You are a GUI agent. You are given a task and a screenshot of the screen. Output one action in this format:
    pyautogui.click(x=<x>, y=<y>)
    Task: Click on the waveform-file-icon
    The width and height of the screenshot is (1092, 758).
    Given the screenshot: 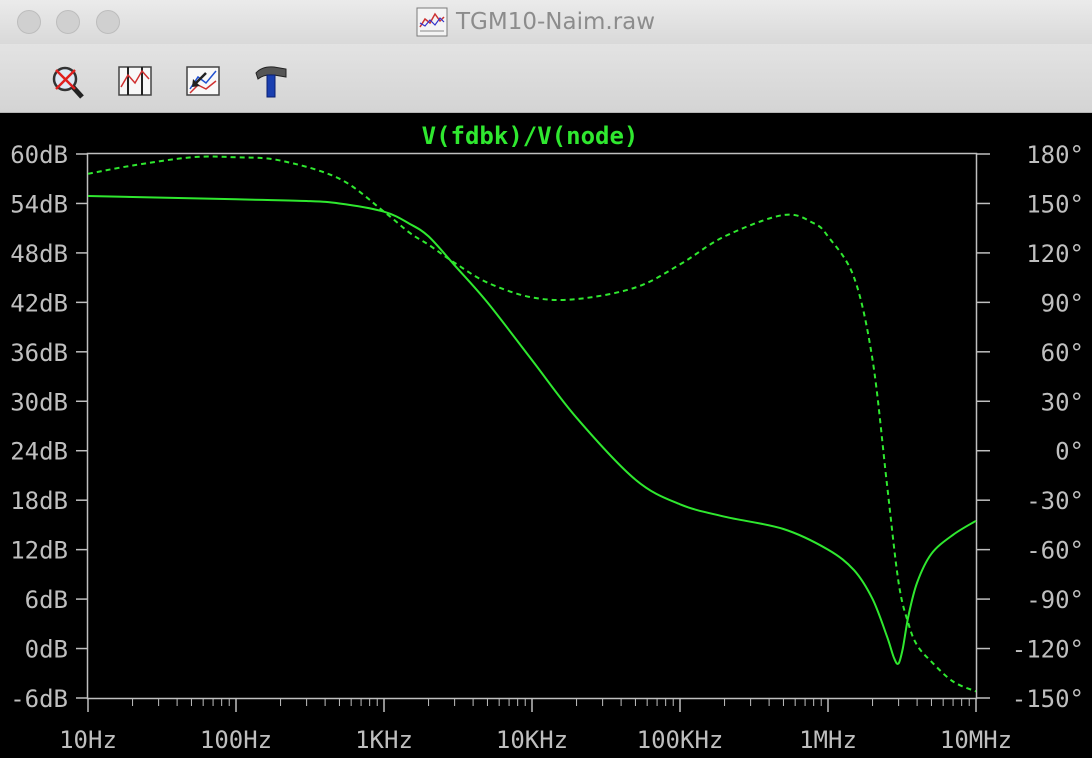 What is the action you would take?
    pyautogui.click(x=432, y=22)
    